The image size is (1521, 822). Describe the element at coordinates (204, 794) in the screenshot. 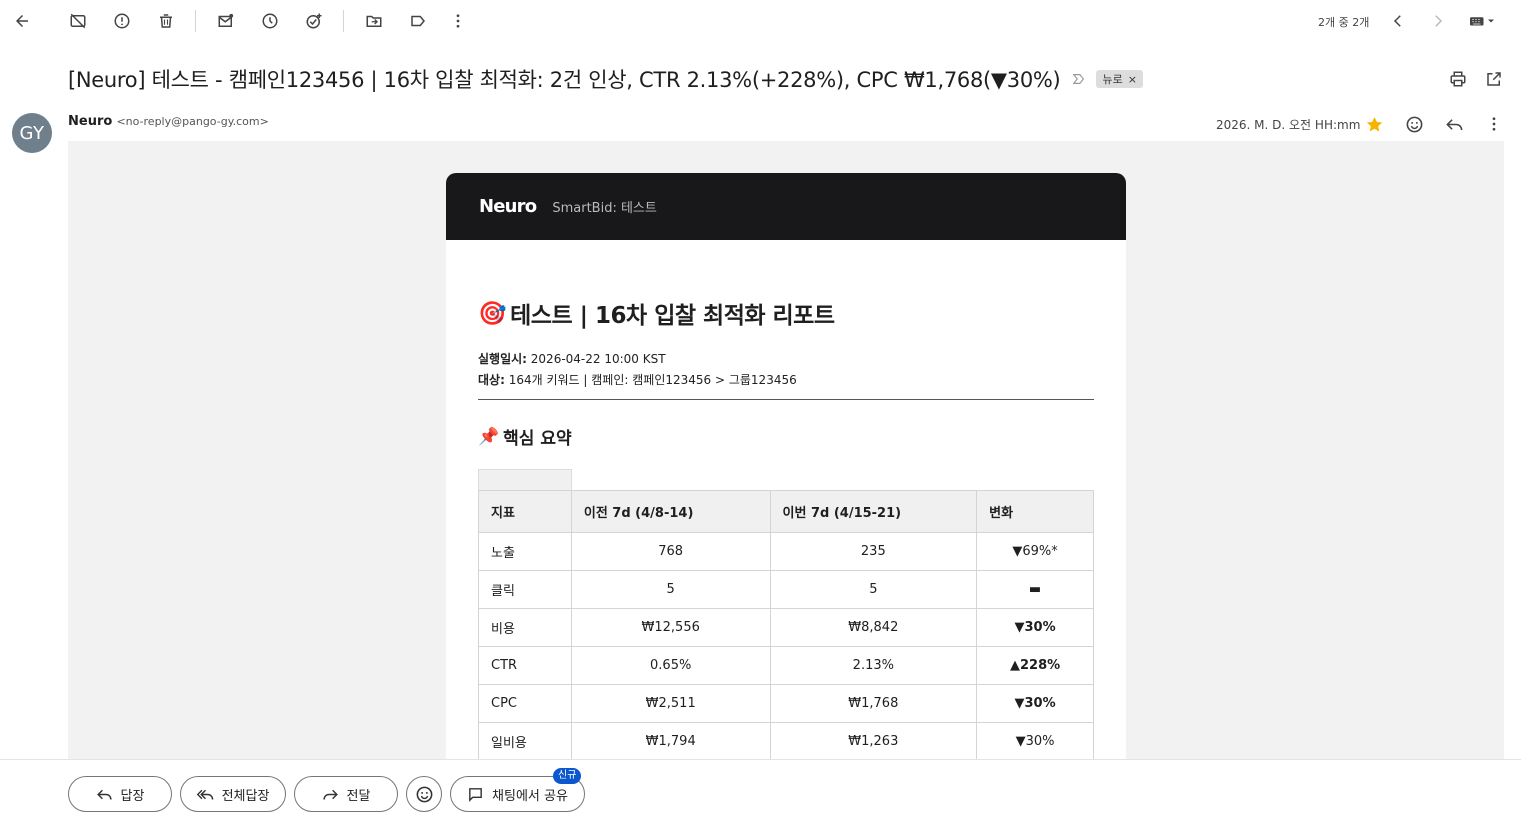

I see `reply-all-icon` at that location.